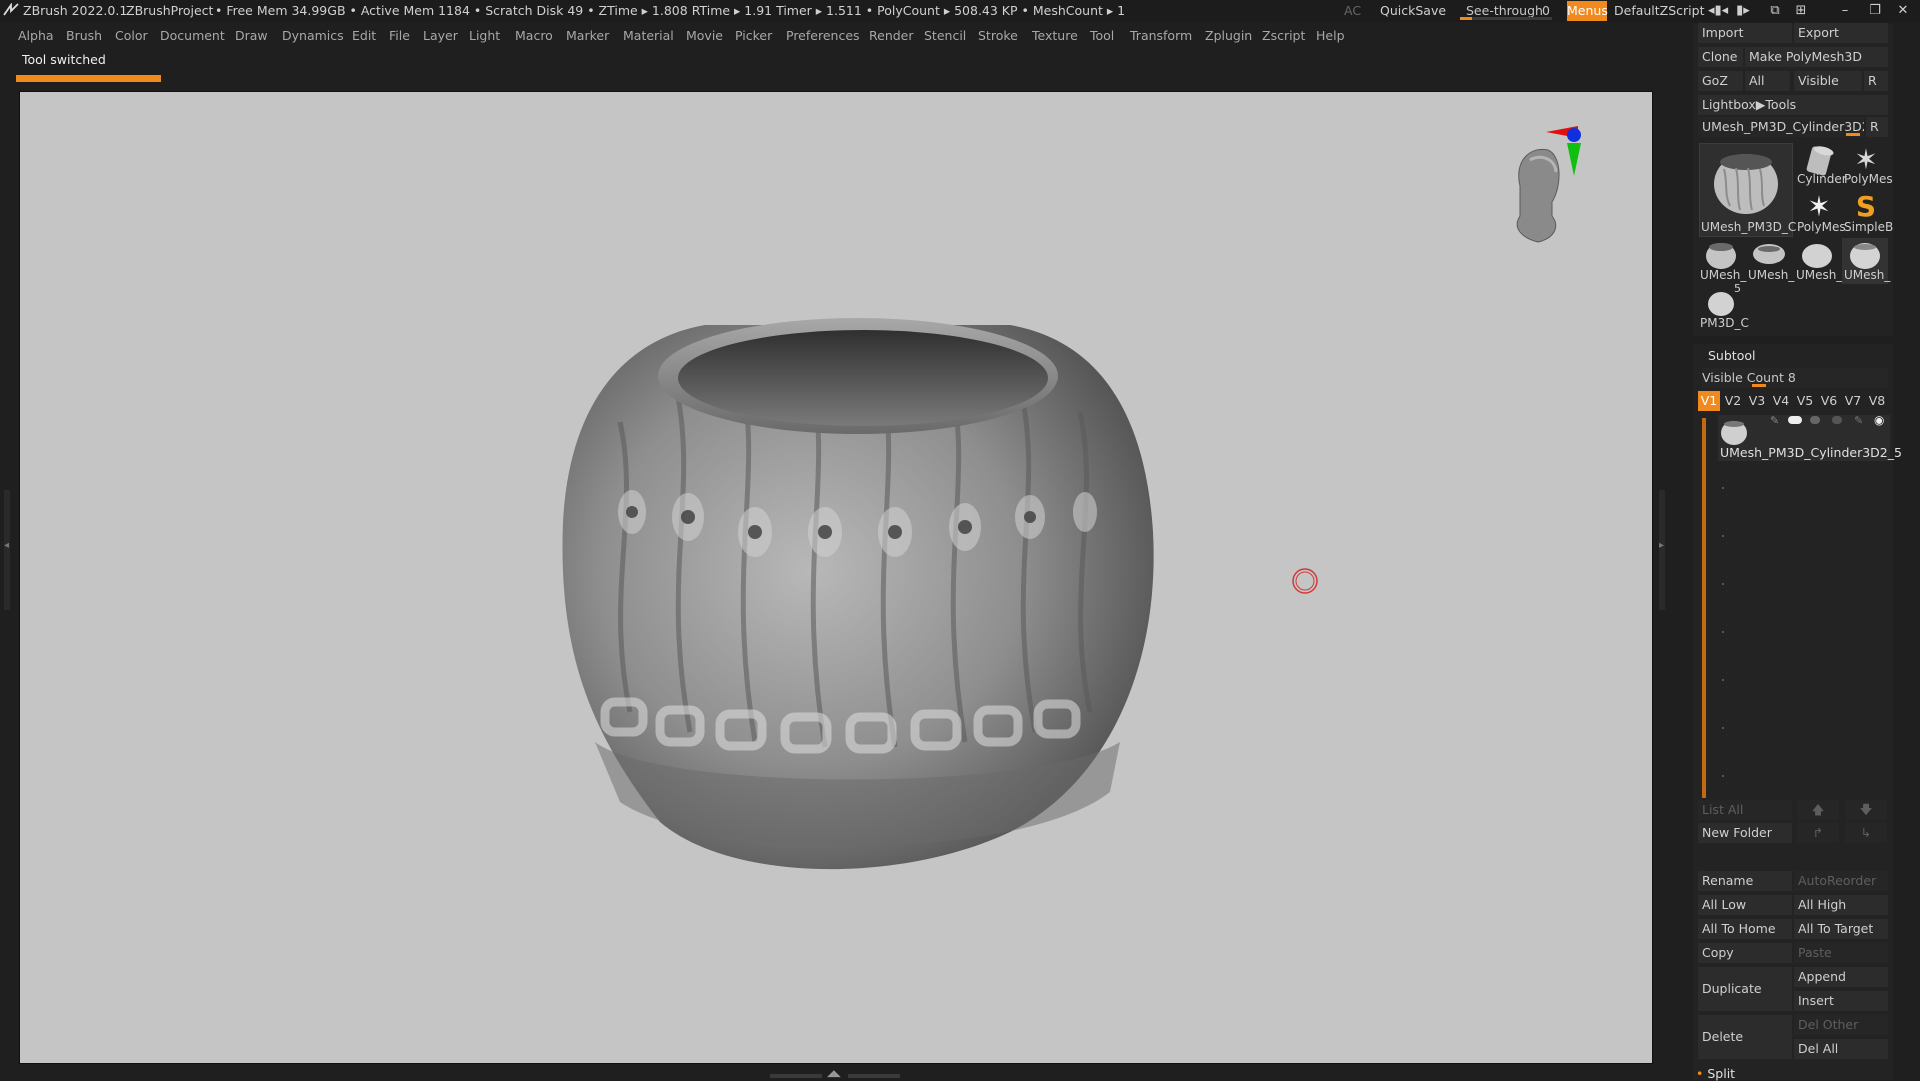 The height and width of the screenshot is (1081, 1920). I want to click on all-to-target-button: All To Target, so click(1841, 929).